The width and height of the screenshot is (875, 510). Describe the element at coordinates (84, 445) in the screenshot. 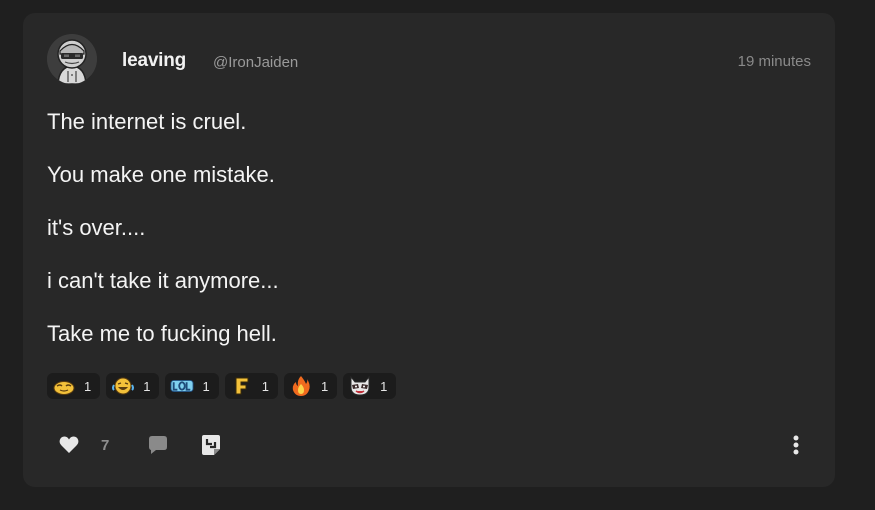

I see `like-button: 7` at that location.